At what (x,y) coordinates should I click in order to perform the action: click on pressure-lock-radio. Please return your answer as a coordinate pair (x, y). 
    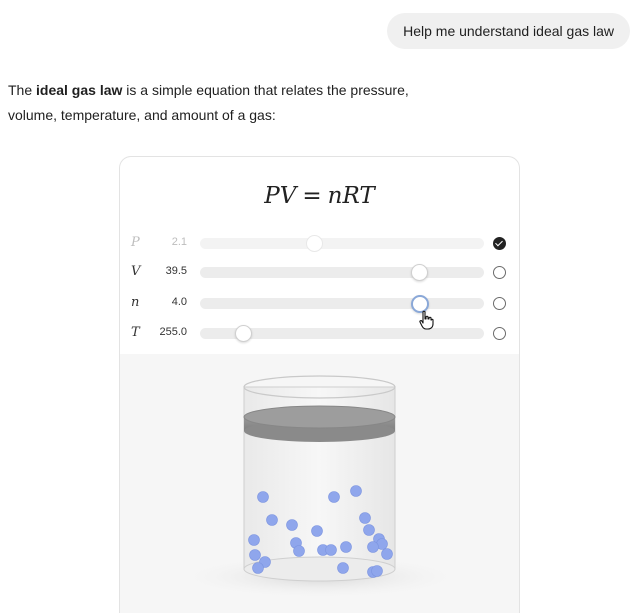
    Looking at the image, I should click on (499, 243).